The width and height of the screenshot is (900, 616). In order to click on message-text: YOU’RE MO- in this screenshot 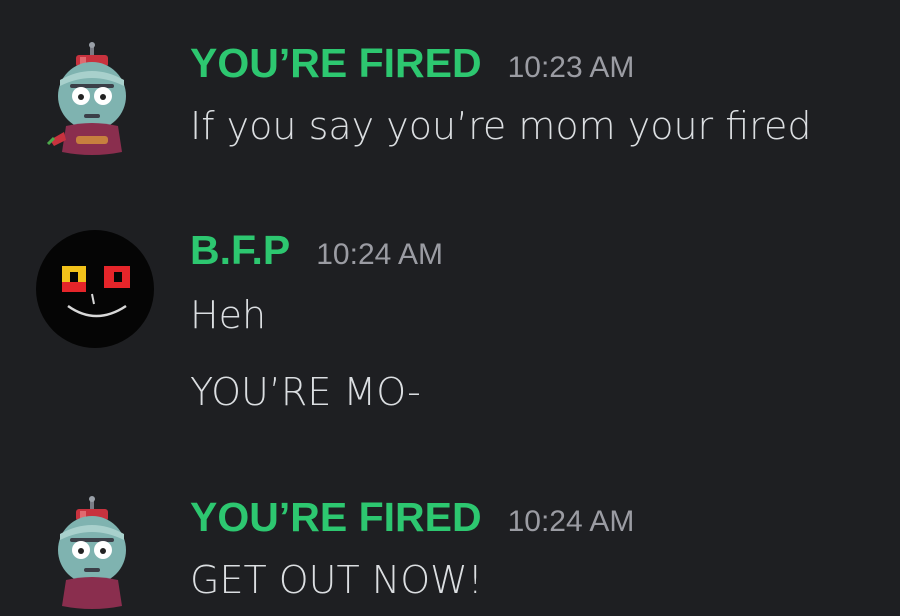, I will do `click(305, 392)`.